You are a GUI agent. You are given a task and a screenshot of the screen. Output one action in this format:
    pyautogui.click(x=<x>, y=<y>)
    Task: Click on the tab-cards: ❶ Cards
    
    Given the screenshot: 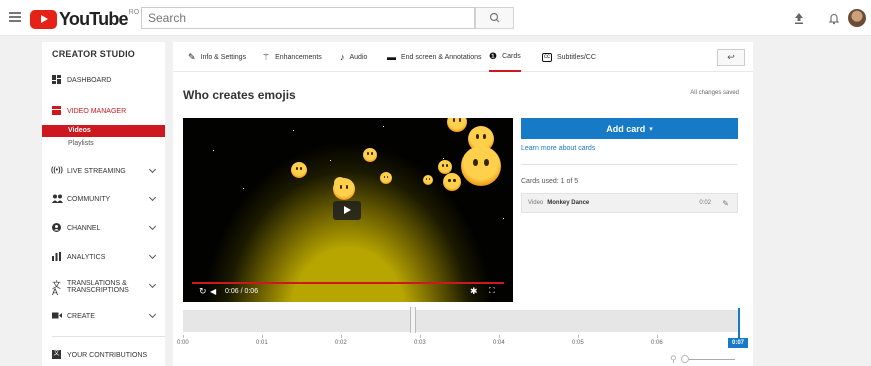 What is the action you would take?
    pyautogui.click(x=505, y=57)
    